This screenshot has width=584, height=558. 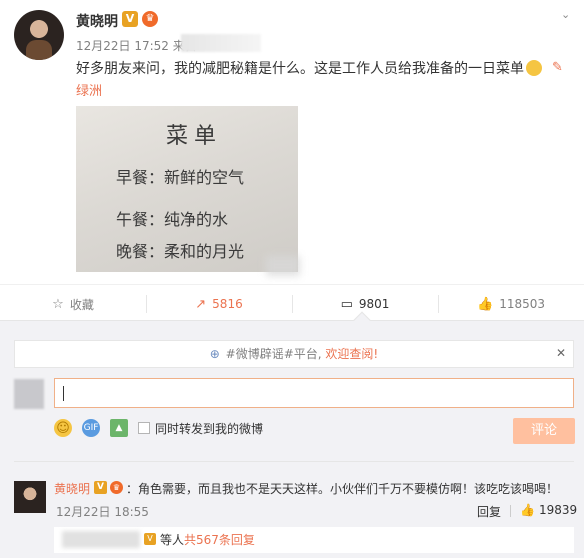 What do you see at coordinates (283, 266) in the screenshot?
I see `image-blur` at bounding box center [283, 266].